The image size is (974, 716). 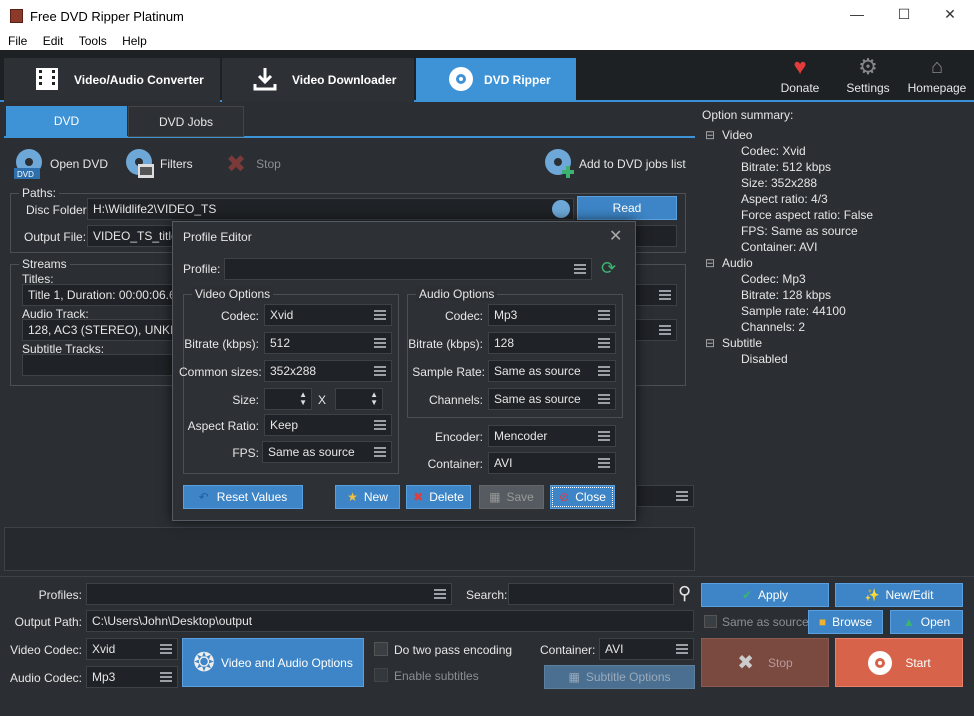 What do you see at coordinates (857, 16) in the screenshot?
I see `minimize-button: —` at bounding box center [857, 16].